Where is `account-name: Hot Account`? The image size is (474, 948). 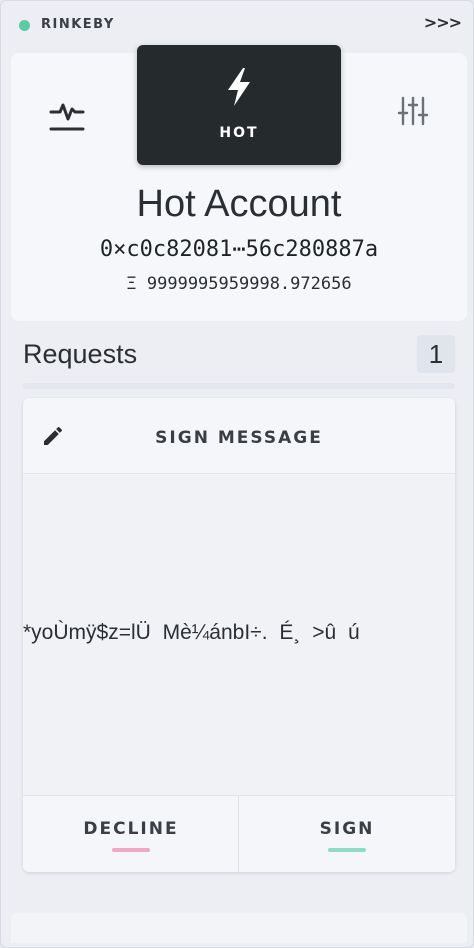
account-name: Hot Account is located at coordinates (239, 204).